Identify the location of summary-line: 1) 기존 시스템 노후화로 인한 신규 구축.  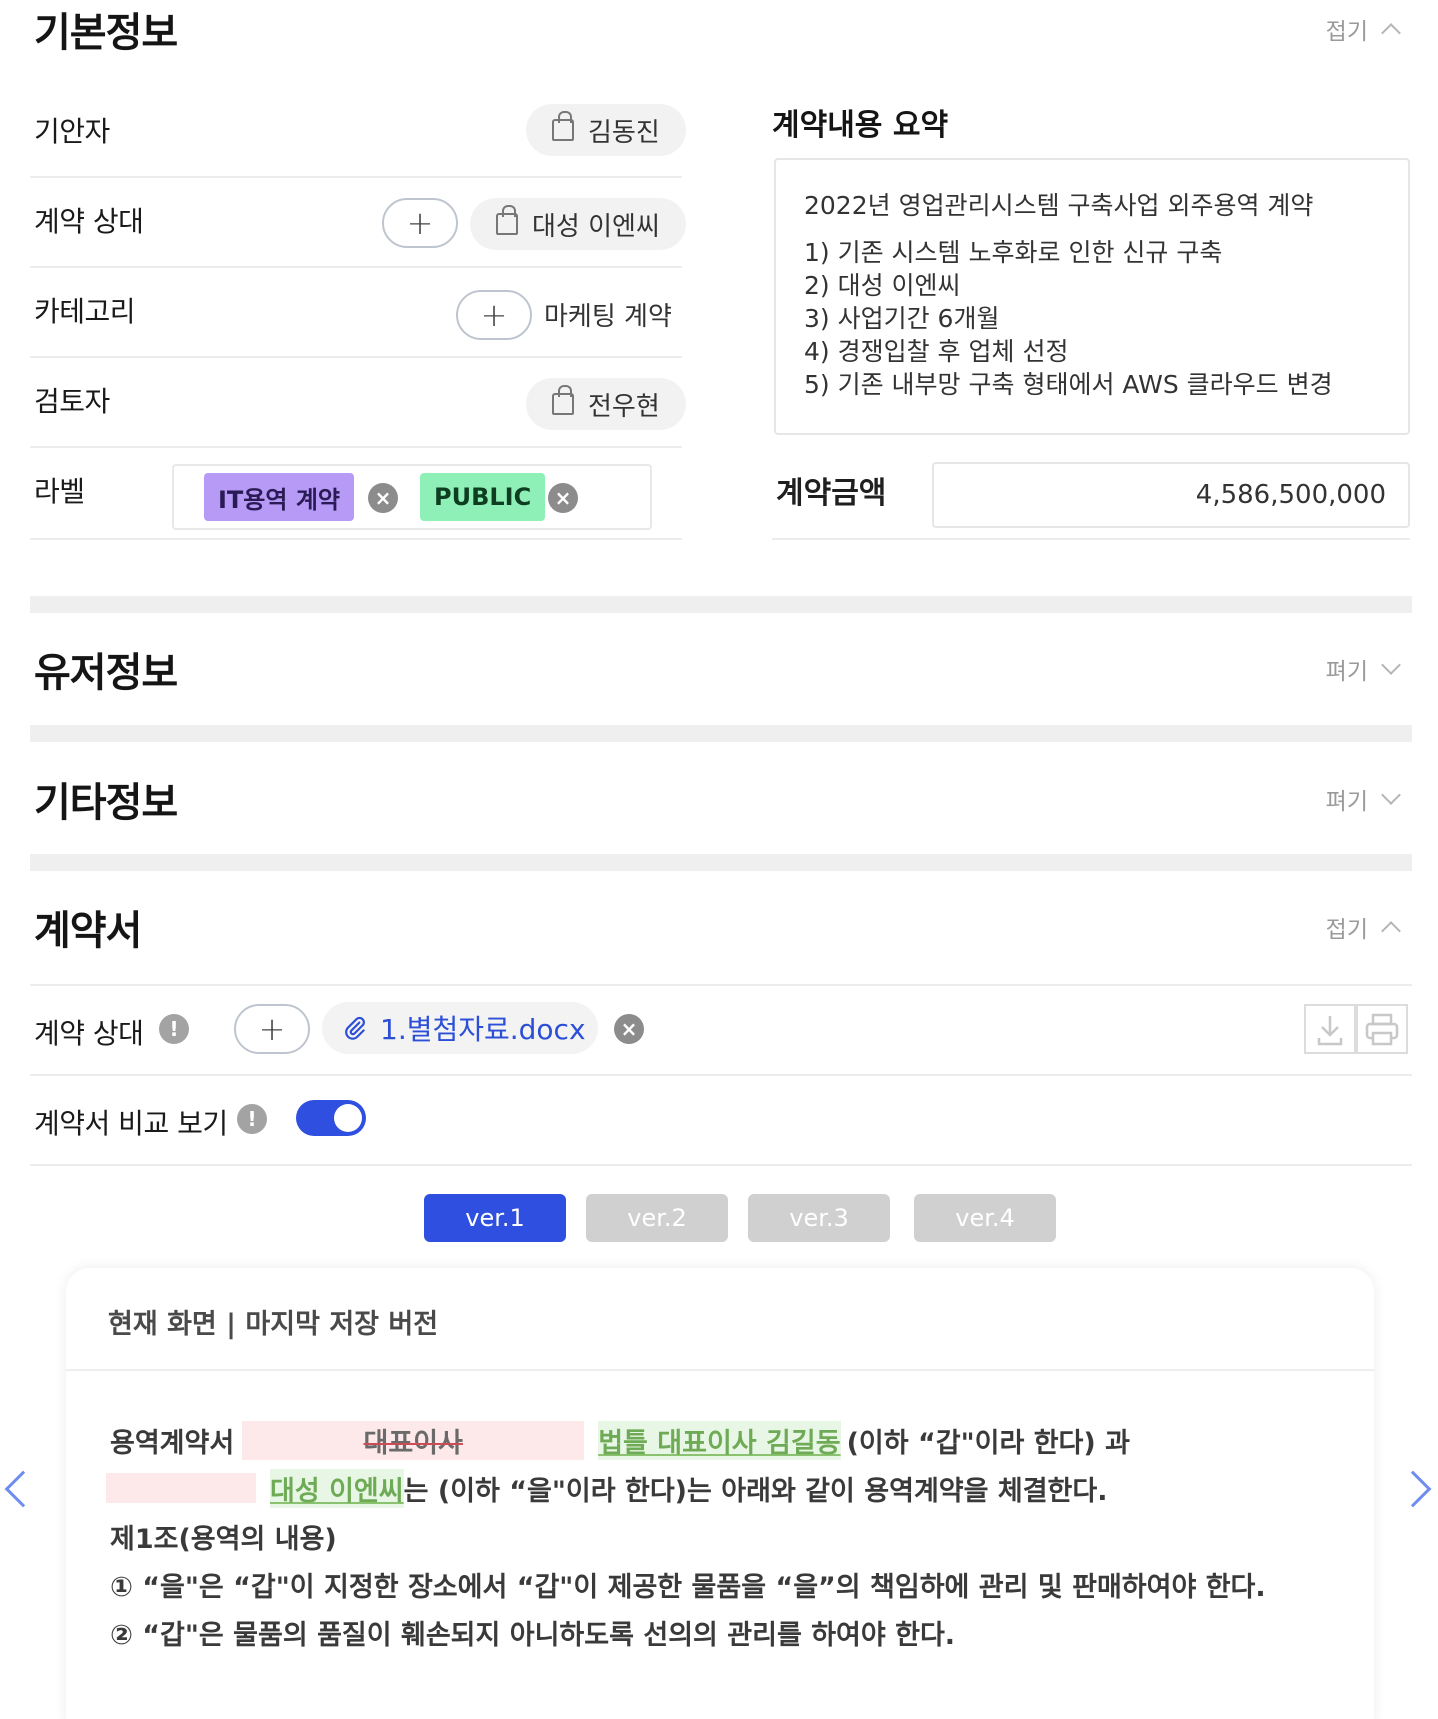
(1013, 252).